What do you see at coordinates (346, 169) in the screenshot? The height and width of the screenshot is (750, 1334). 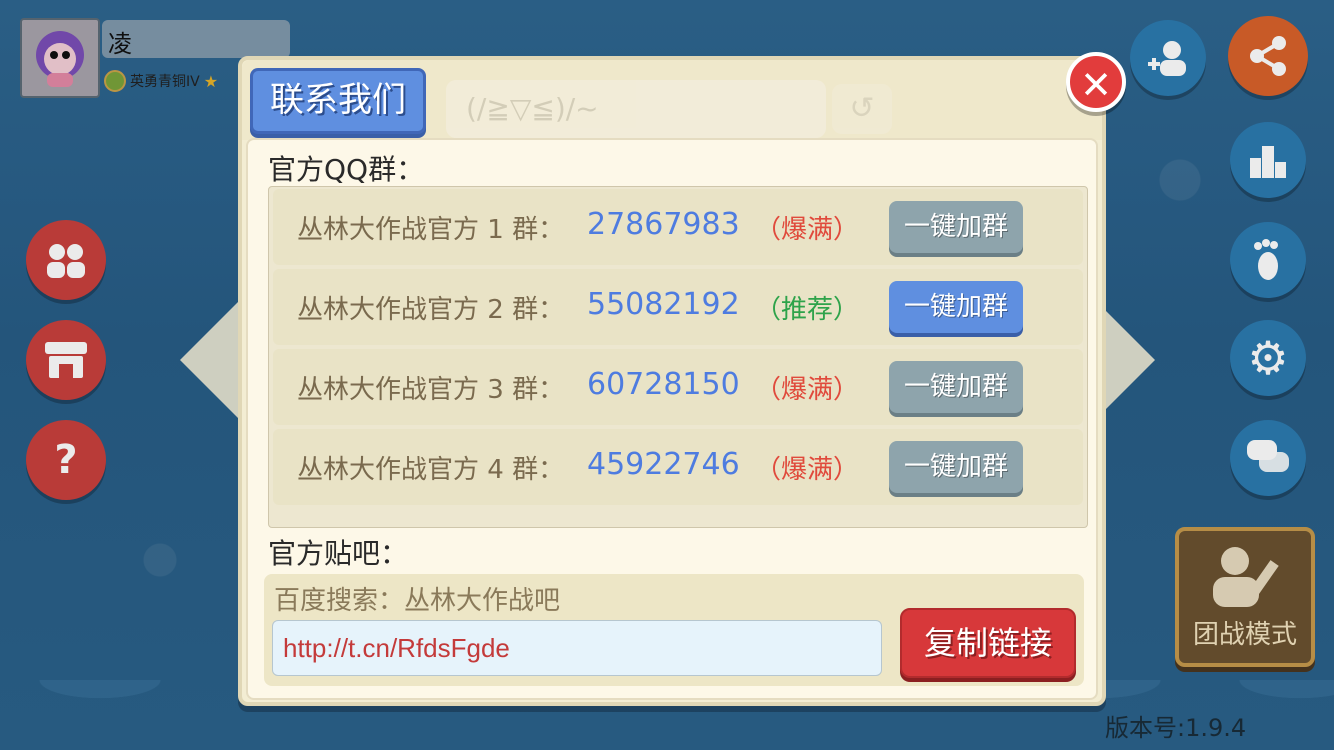 I see `qq-section-label: 官方QQ群：` at bounding box center [346, 169].